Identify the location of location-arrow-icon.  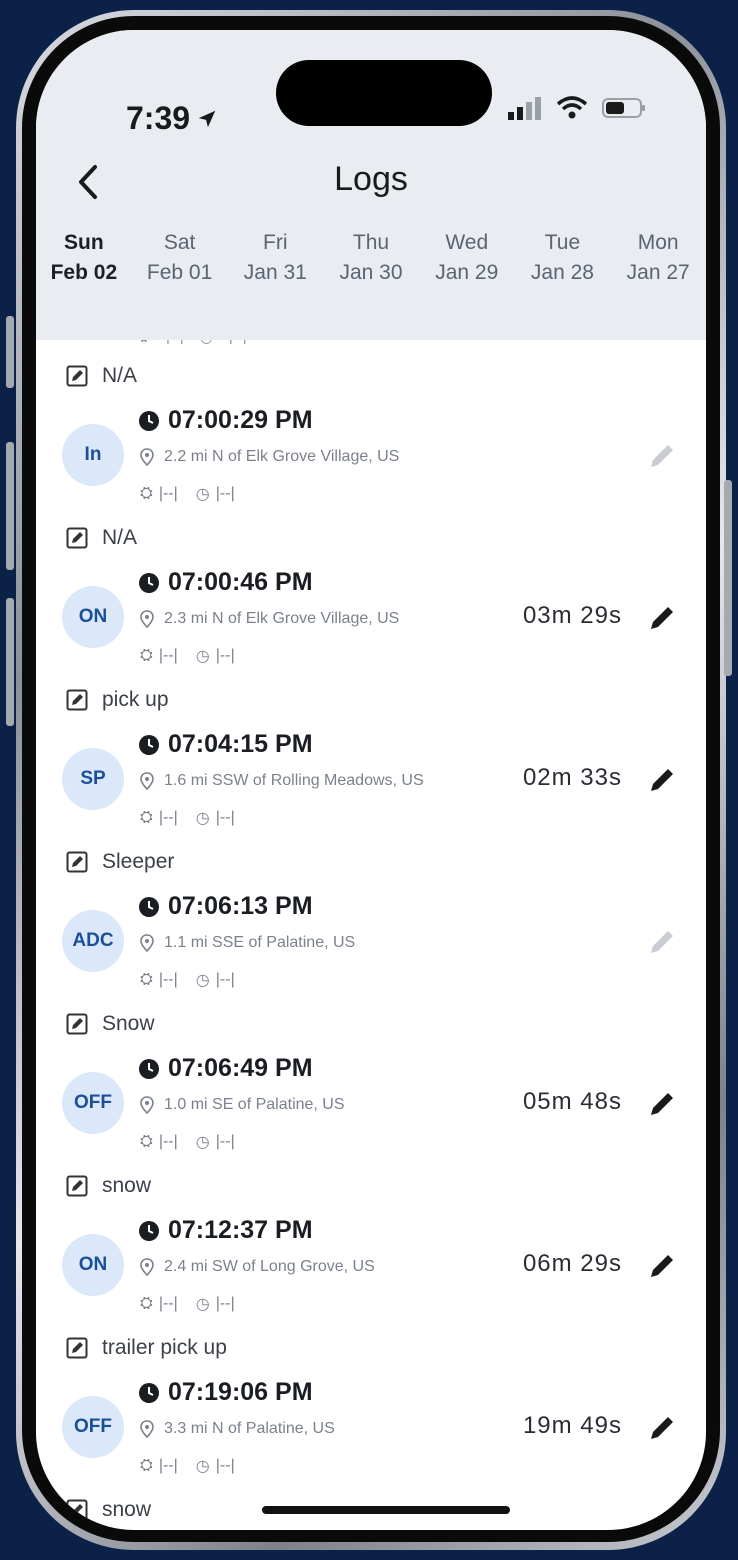
(207, 118).